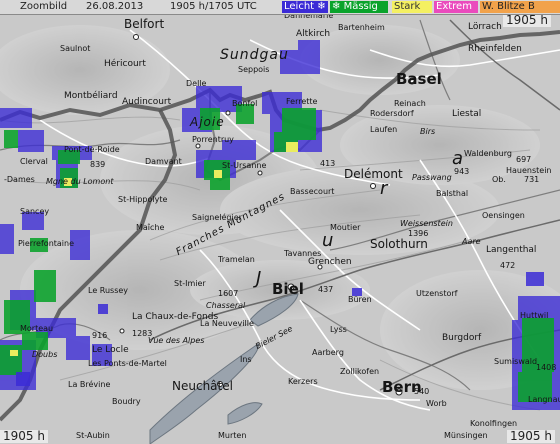 Image resolution: width=560 pixels, height=444 pixels. I want to click on timestamp-top-right: 1905 h, so click(527, 20).